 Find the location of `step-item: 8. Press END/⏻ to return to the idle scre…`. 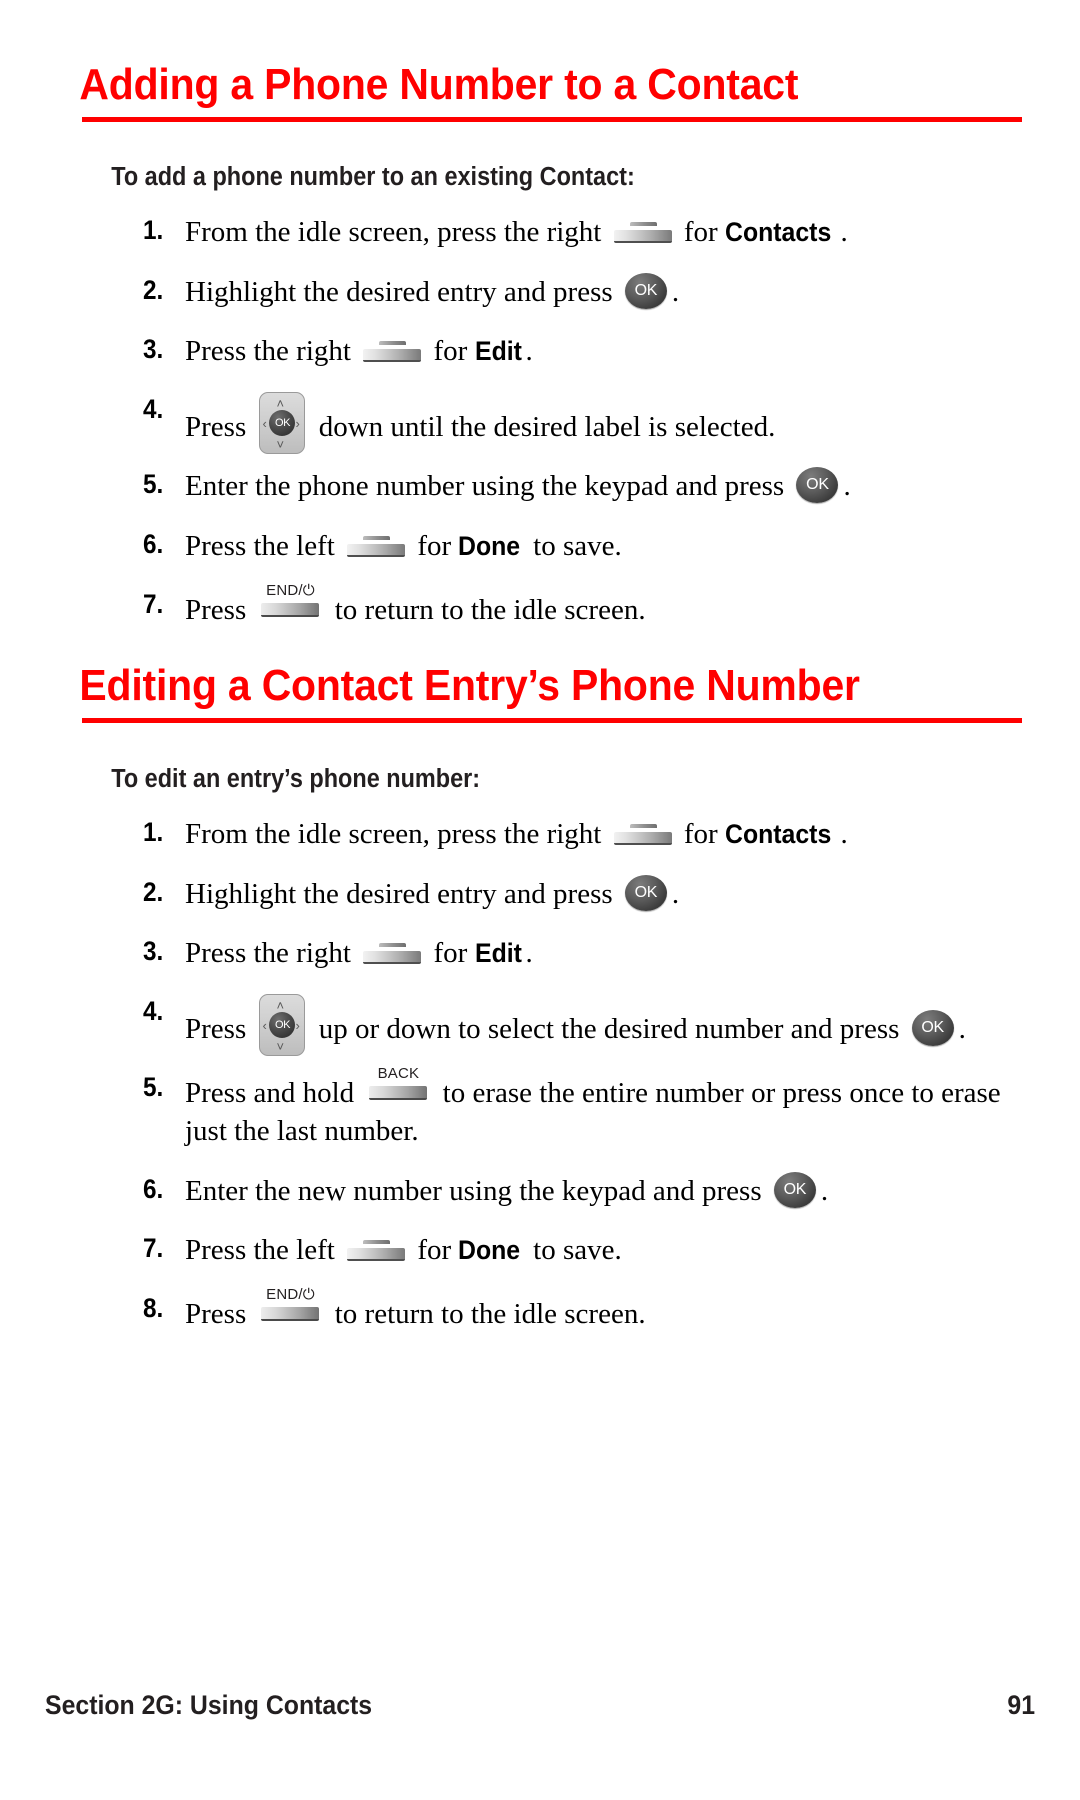

step-item: 8. Press END/⏻ to return to the idle scre… is located at coordinates (540, 1310).